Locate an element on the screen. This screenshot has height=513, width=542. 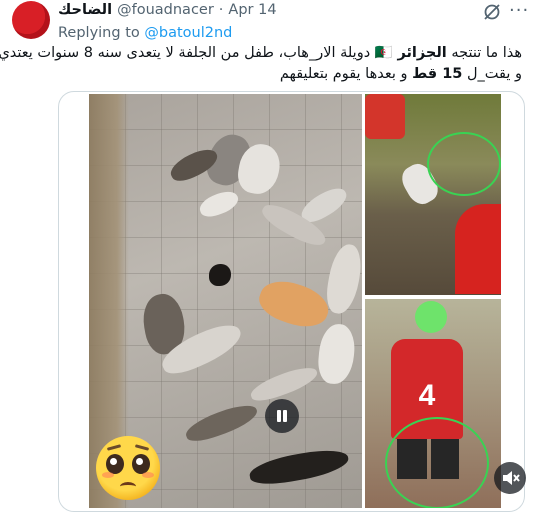
tweet-text-line-2: و يقت_ل 15 قط و بعدها يقوم بتعليقهم is located at coordinates (290, 74).